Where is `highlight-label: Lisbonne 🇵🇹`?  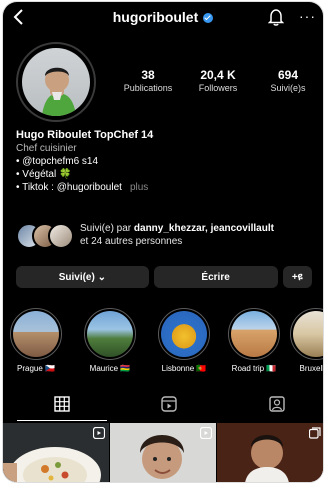 highlight-label: Lisbonne 🇵🇹 is located at coordinates (184, 368).